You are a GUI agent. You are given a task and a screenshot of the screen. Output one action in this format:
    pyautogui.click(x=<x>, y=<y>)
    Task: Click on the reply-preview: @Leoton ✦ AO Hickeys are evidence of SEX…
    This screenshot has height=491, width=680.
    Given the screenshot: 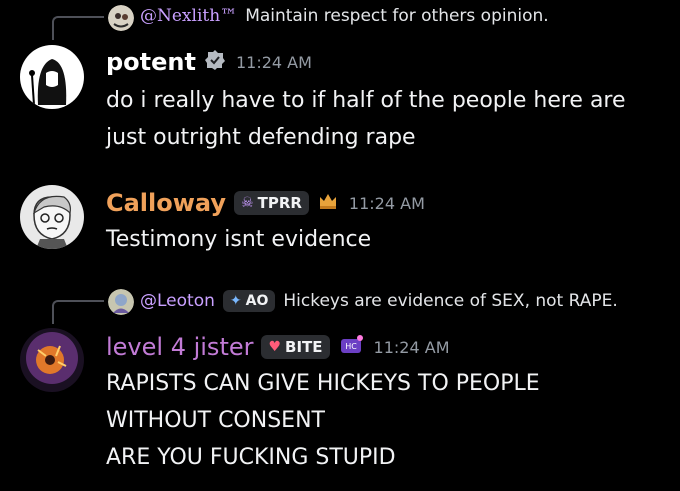 What is the action you would take?
    pyautogui.click(x=379, y=301)
    